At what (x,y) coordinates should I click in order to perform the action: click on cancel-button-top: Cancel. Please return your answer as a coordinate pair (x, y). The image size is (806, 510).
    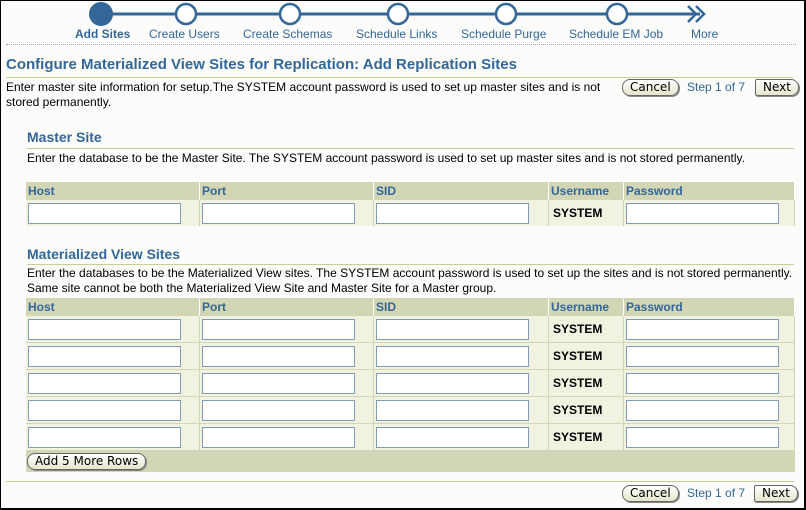
    Looking at the image, I should click on (650, 87).